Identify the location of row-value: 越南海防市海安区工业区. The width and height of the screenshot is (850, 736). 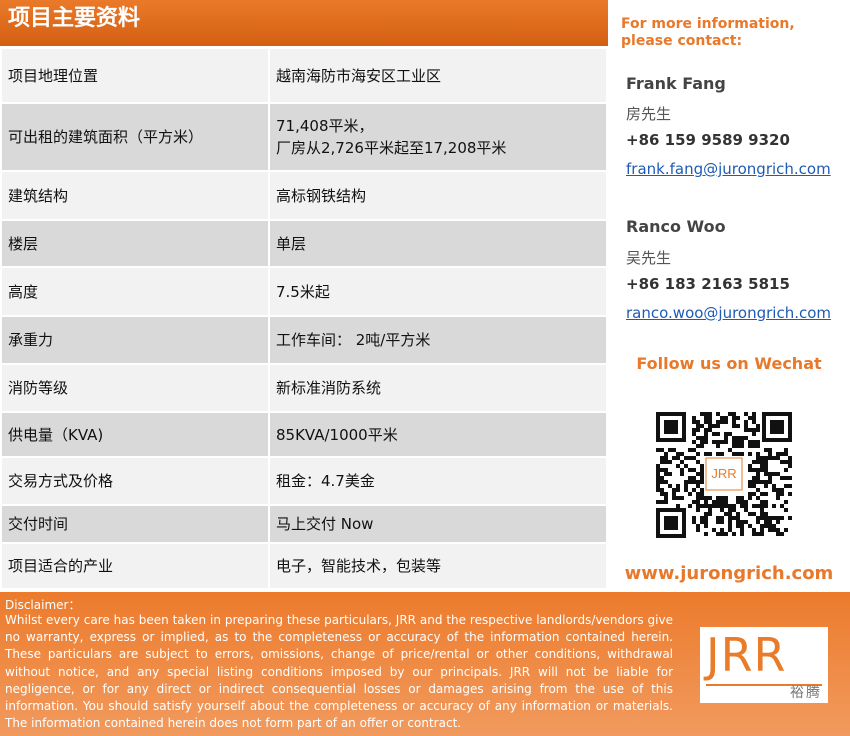
(438, 75).